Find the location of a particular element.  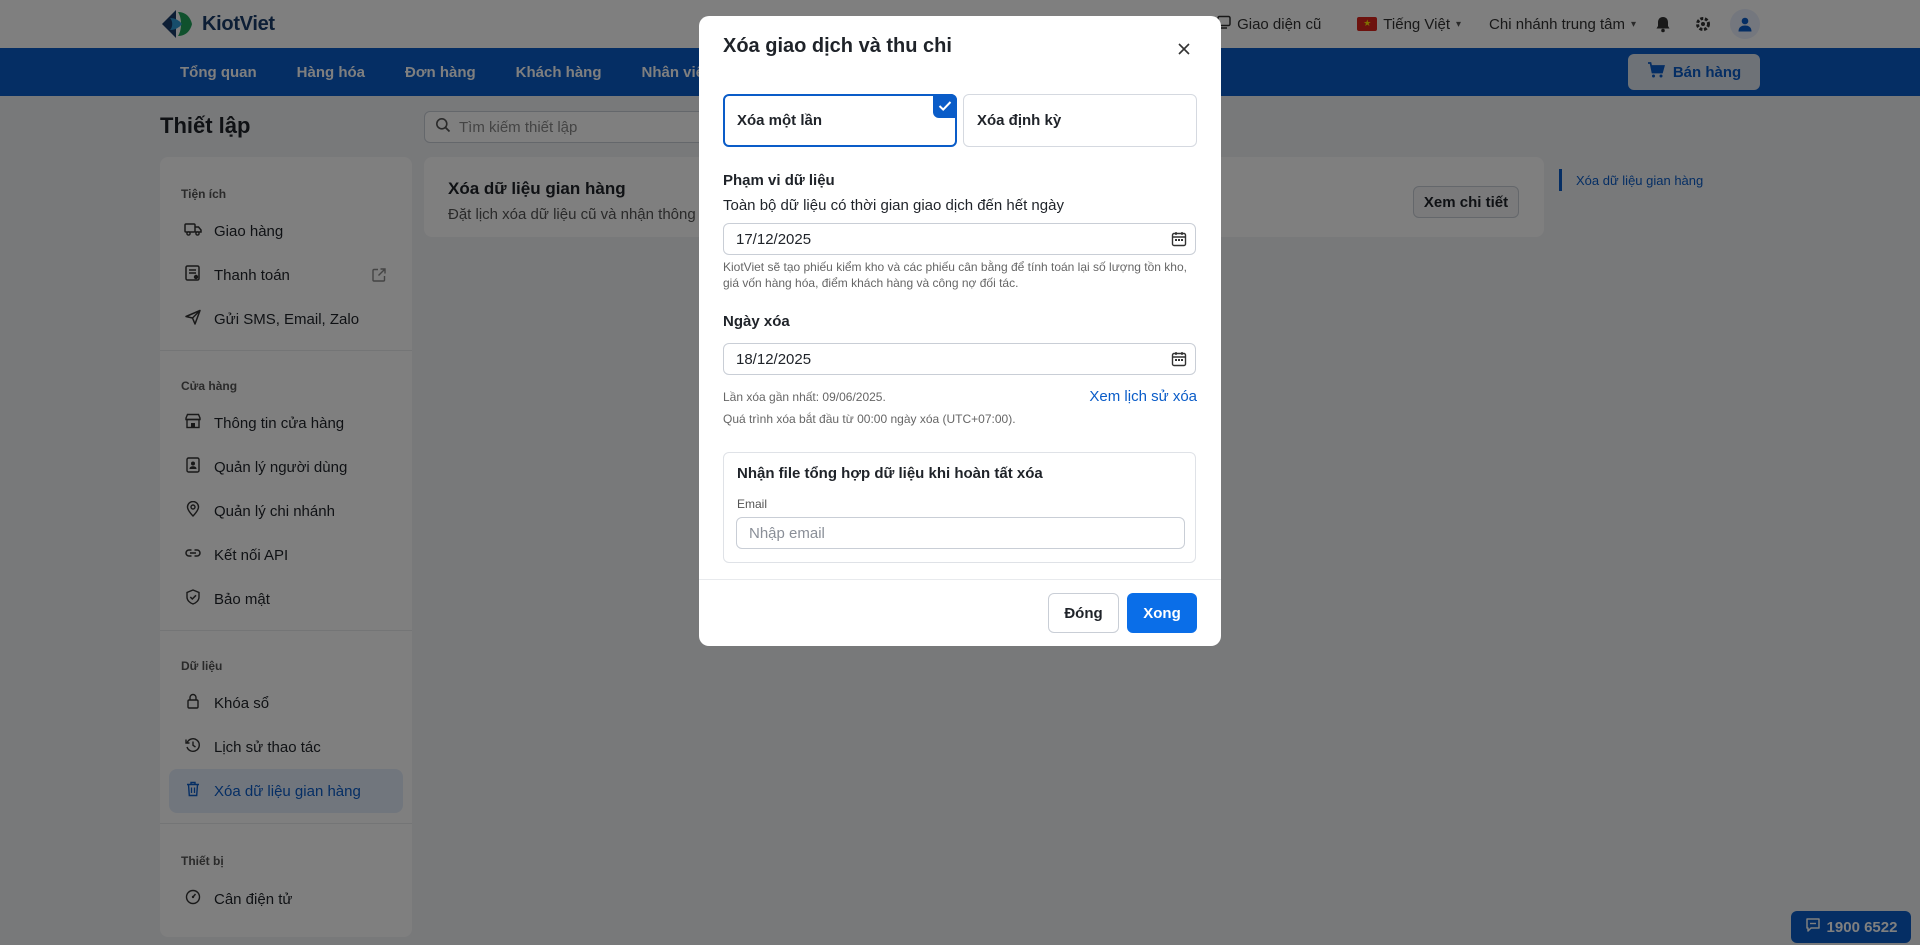

done-button: Xong is located at coordinates (1162, 613).